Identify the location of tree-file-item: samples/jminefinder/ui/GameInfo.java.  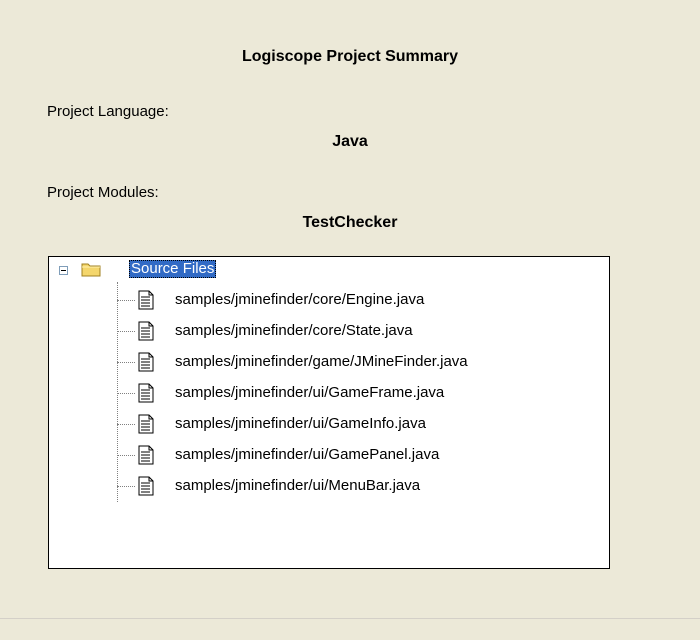
(357, 424).